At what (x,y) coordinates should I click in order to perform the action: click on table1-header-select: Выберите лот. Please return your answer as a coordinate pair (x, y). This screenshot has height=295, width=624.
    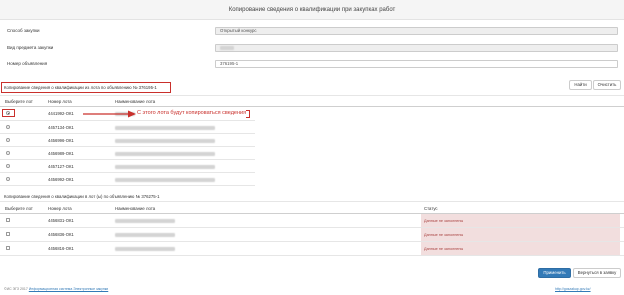
    Looking at the image, I should click on (19, 101).